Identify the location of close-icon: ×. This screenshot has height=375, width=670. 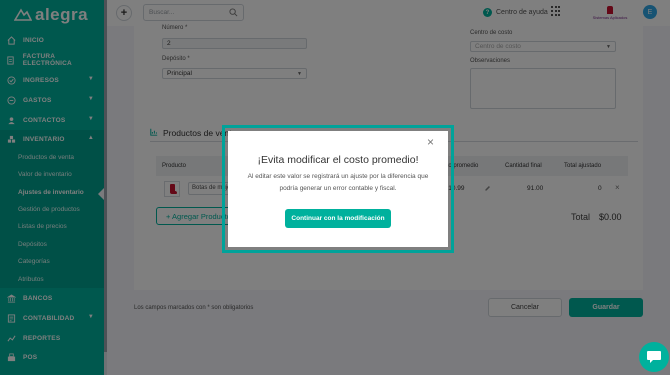
(430, 142).